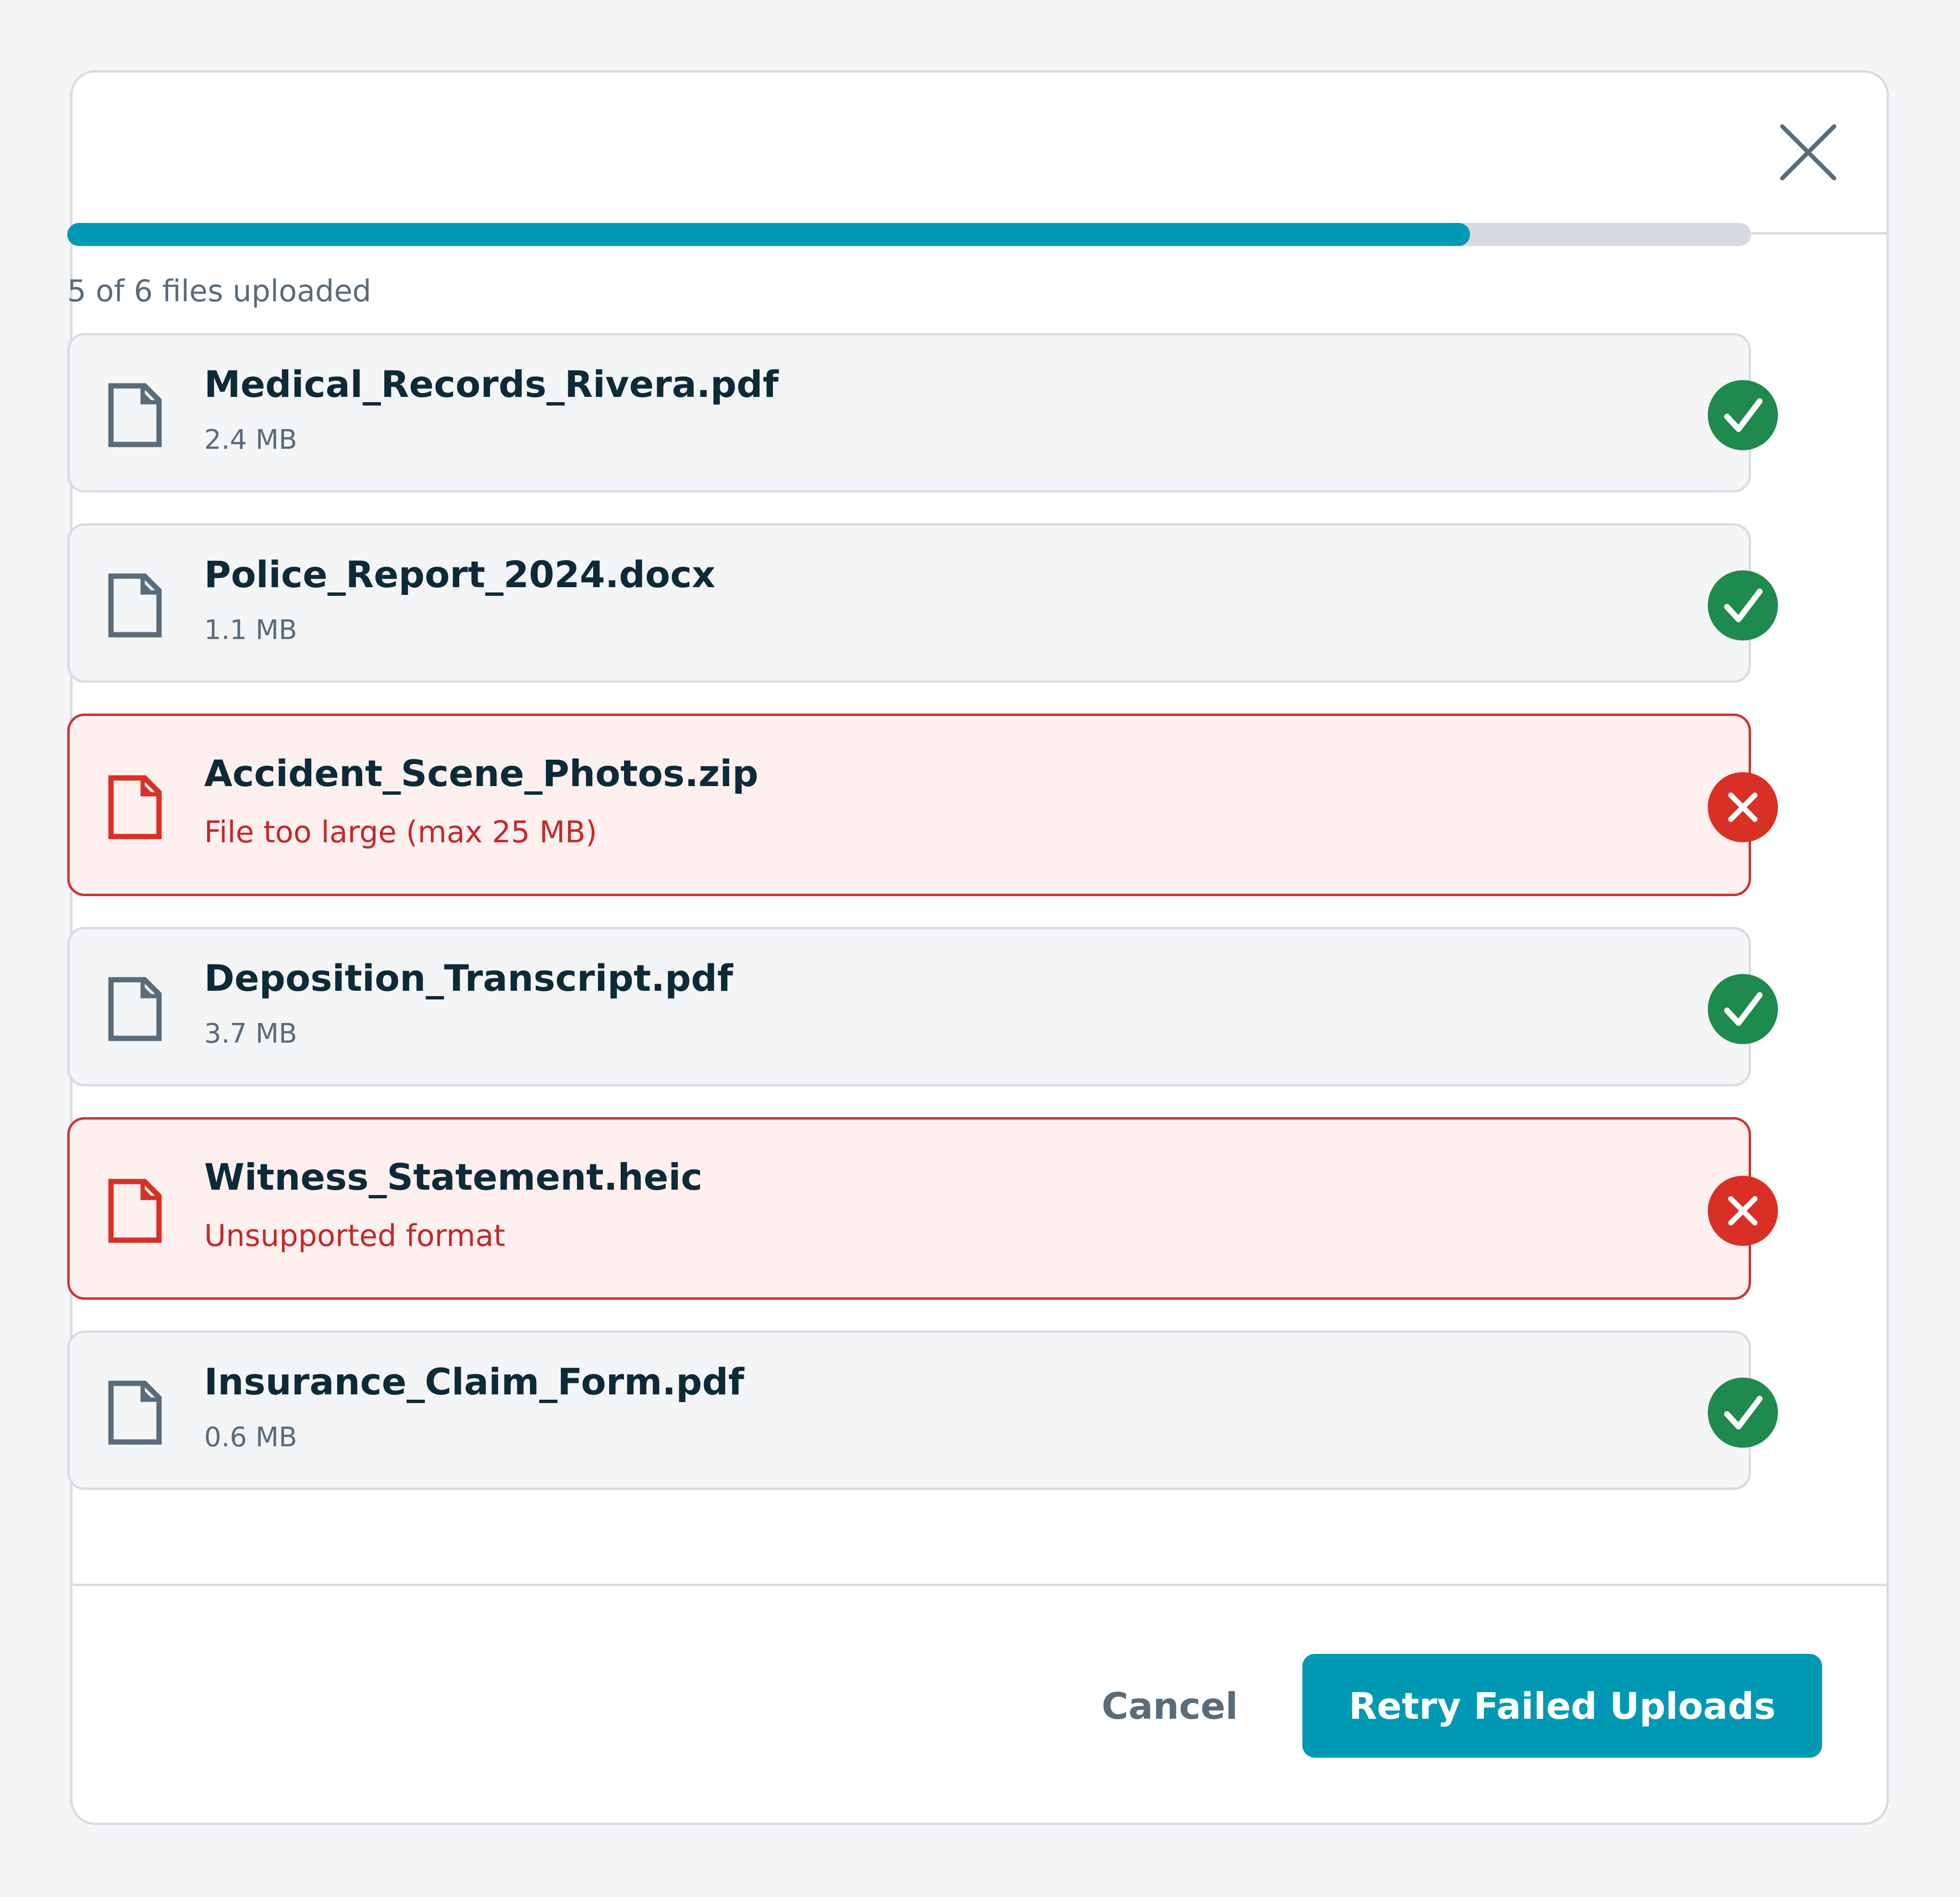 The height and width of the screenshot is (1897, 1960). I want to click on file-error-message: Unsupported format, so click(354, 1235).